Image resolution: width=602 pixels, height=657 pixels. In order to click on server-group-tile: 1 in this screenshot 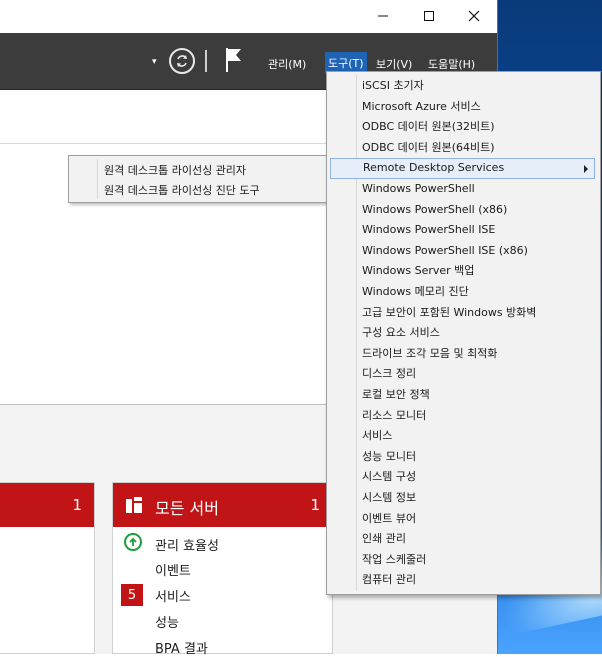, I will do `click(47, 568)`.